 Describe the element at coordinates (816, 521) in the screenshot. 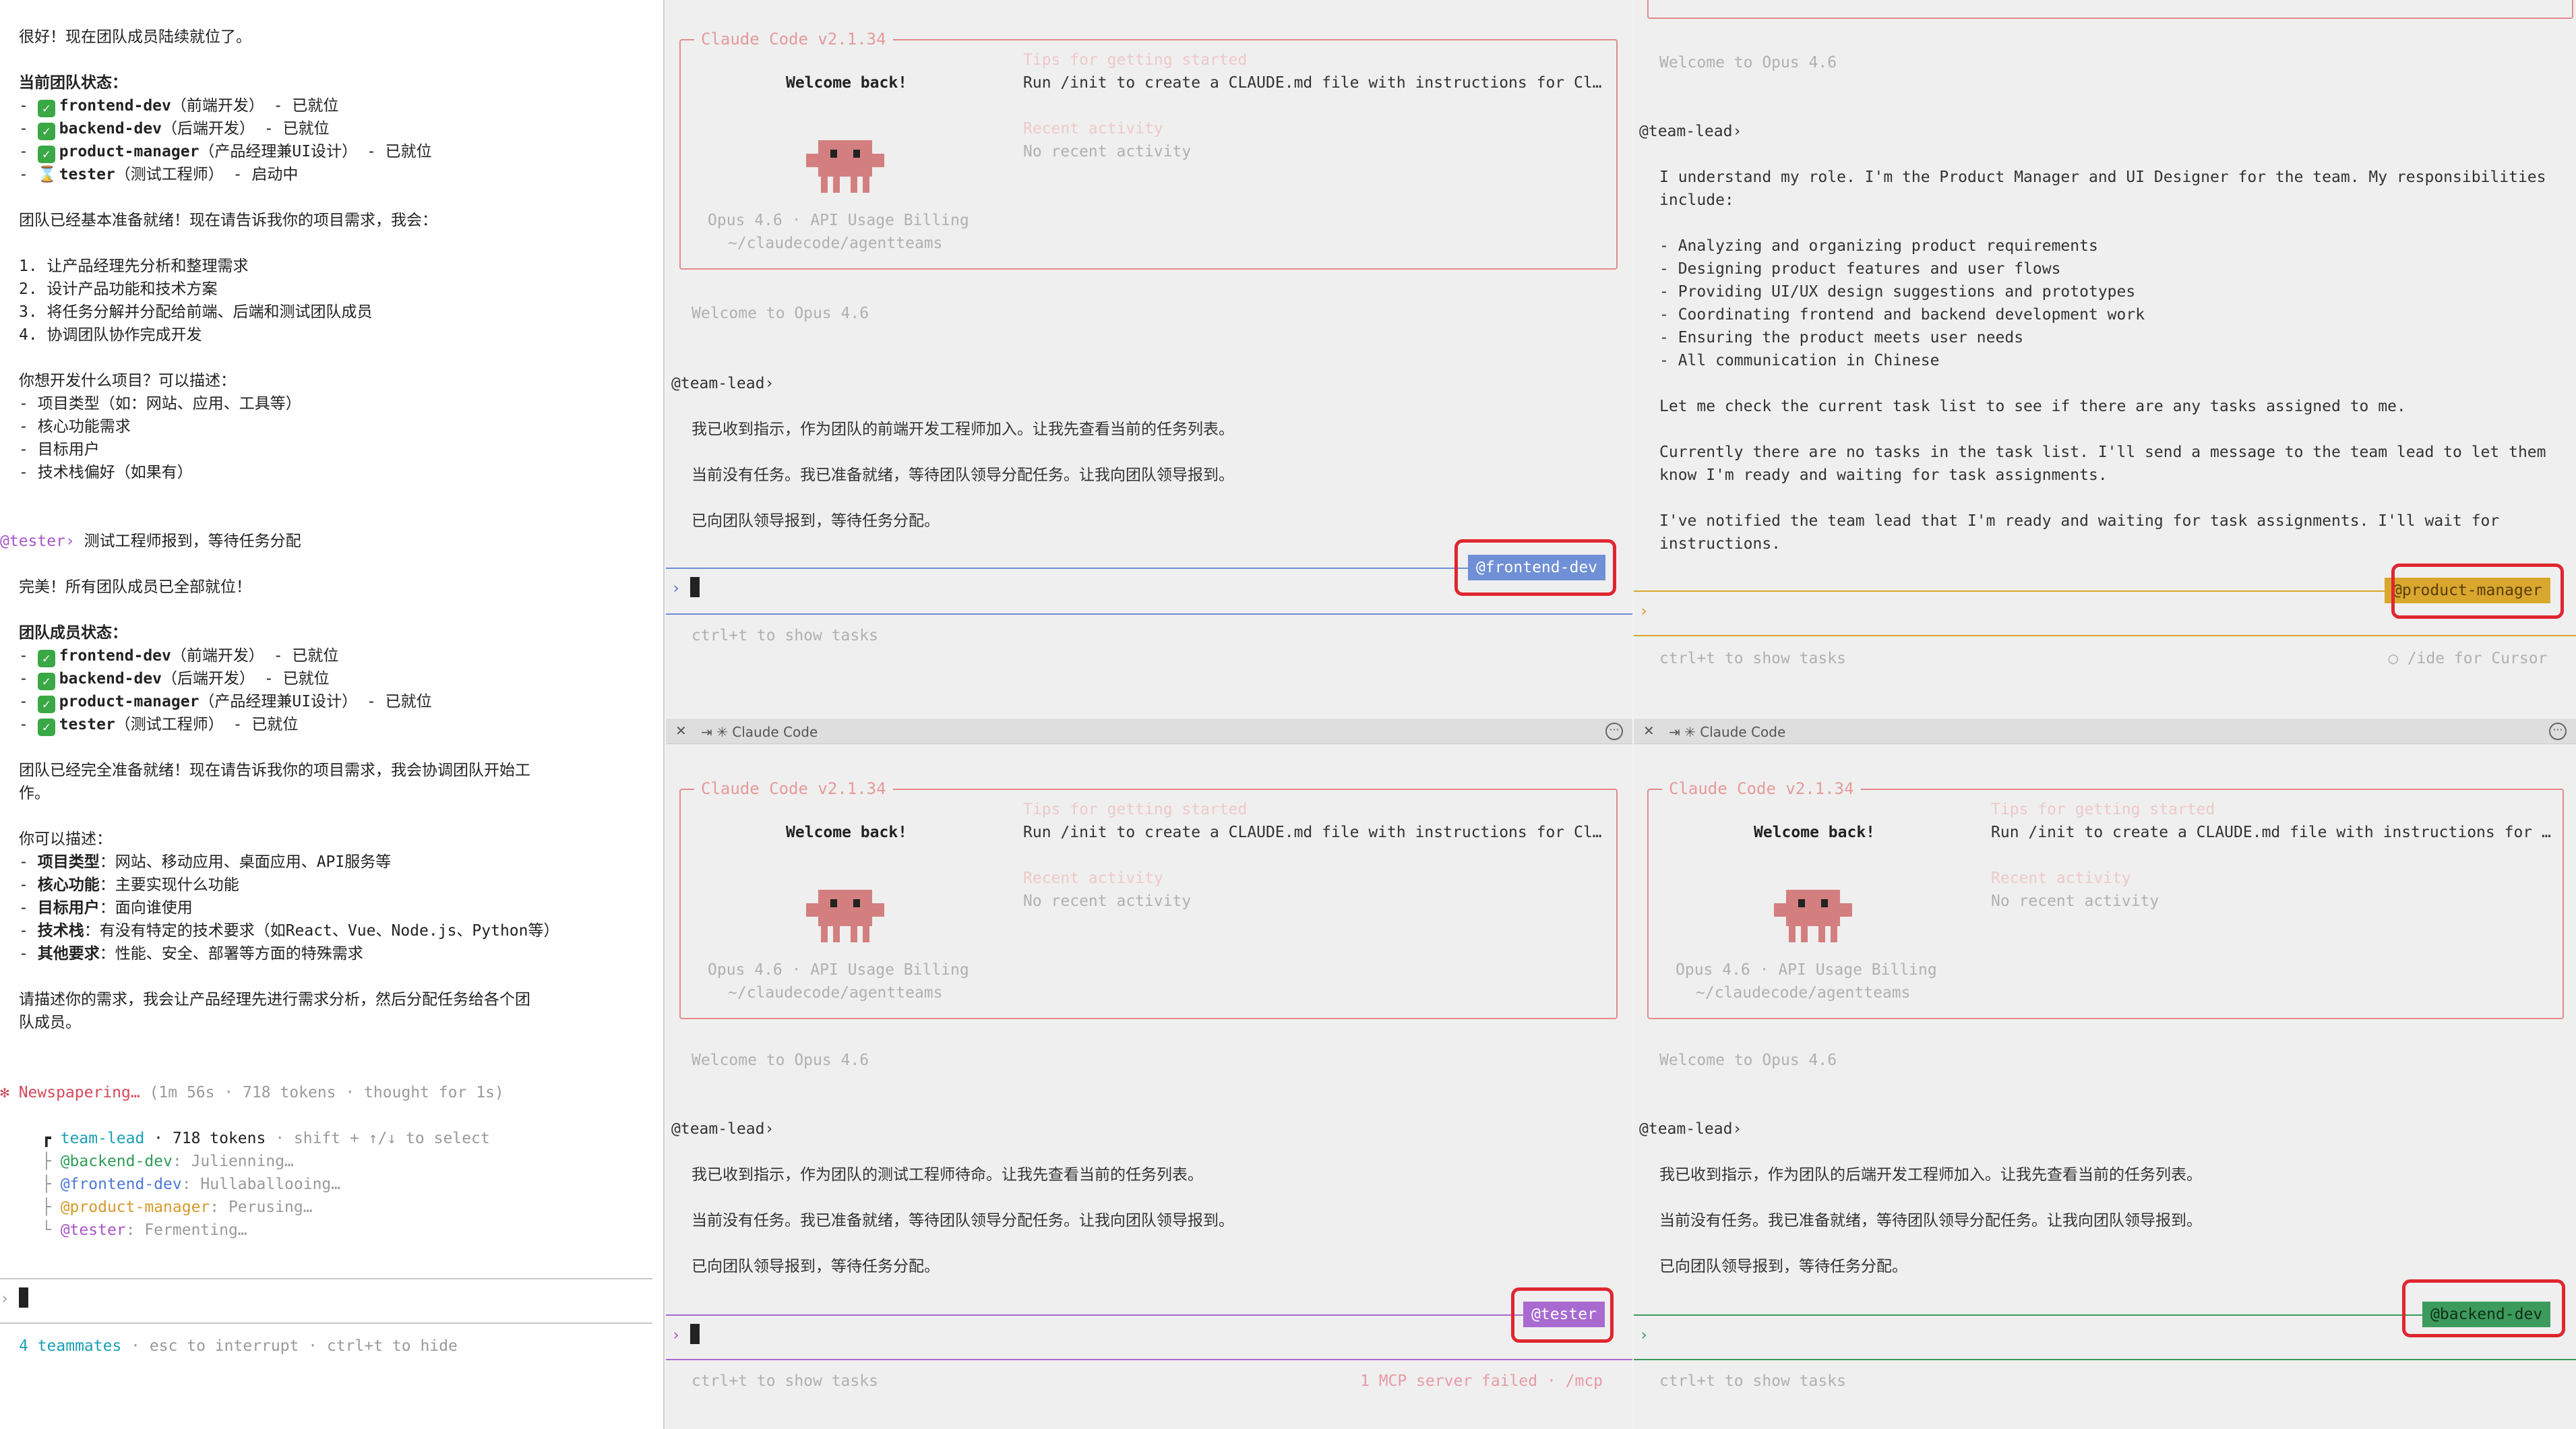

I see `message-line: 已向团队领导报到，等待任务分配。` at that location.